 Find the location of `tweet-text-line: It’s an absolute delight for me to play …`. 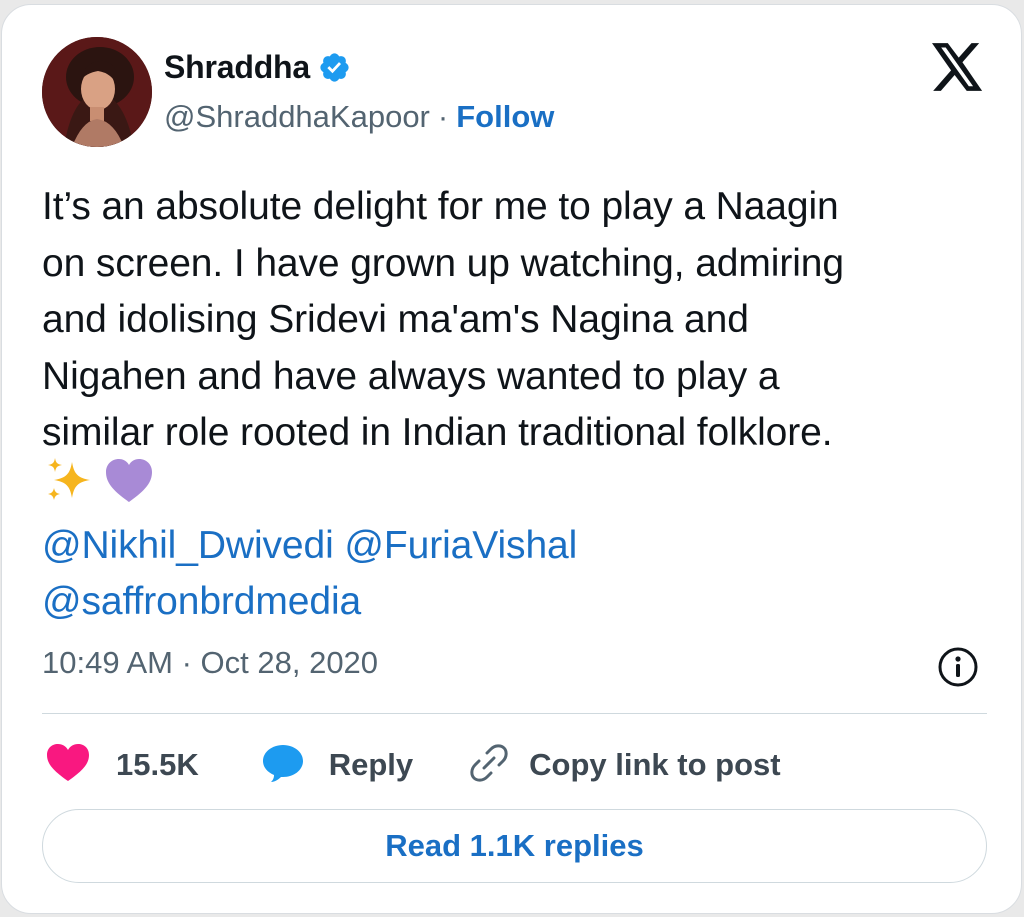

tweet-text-line: It’s an absolute delight for me to play … is located at coordinates (440, 206).